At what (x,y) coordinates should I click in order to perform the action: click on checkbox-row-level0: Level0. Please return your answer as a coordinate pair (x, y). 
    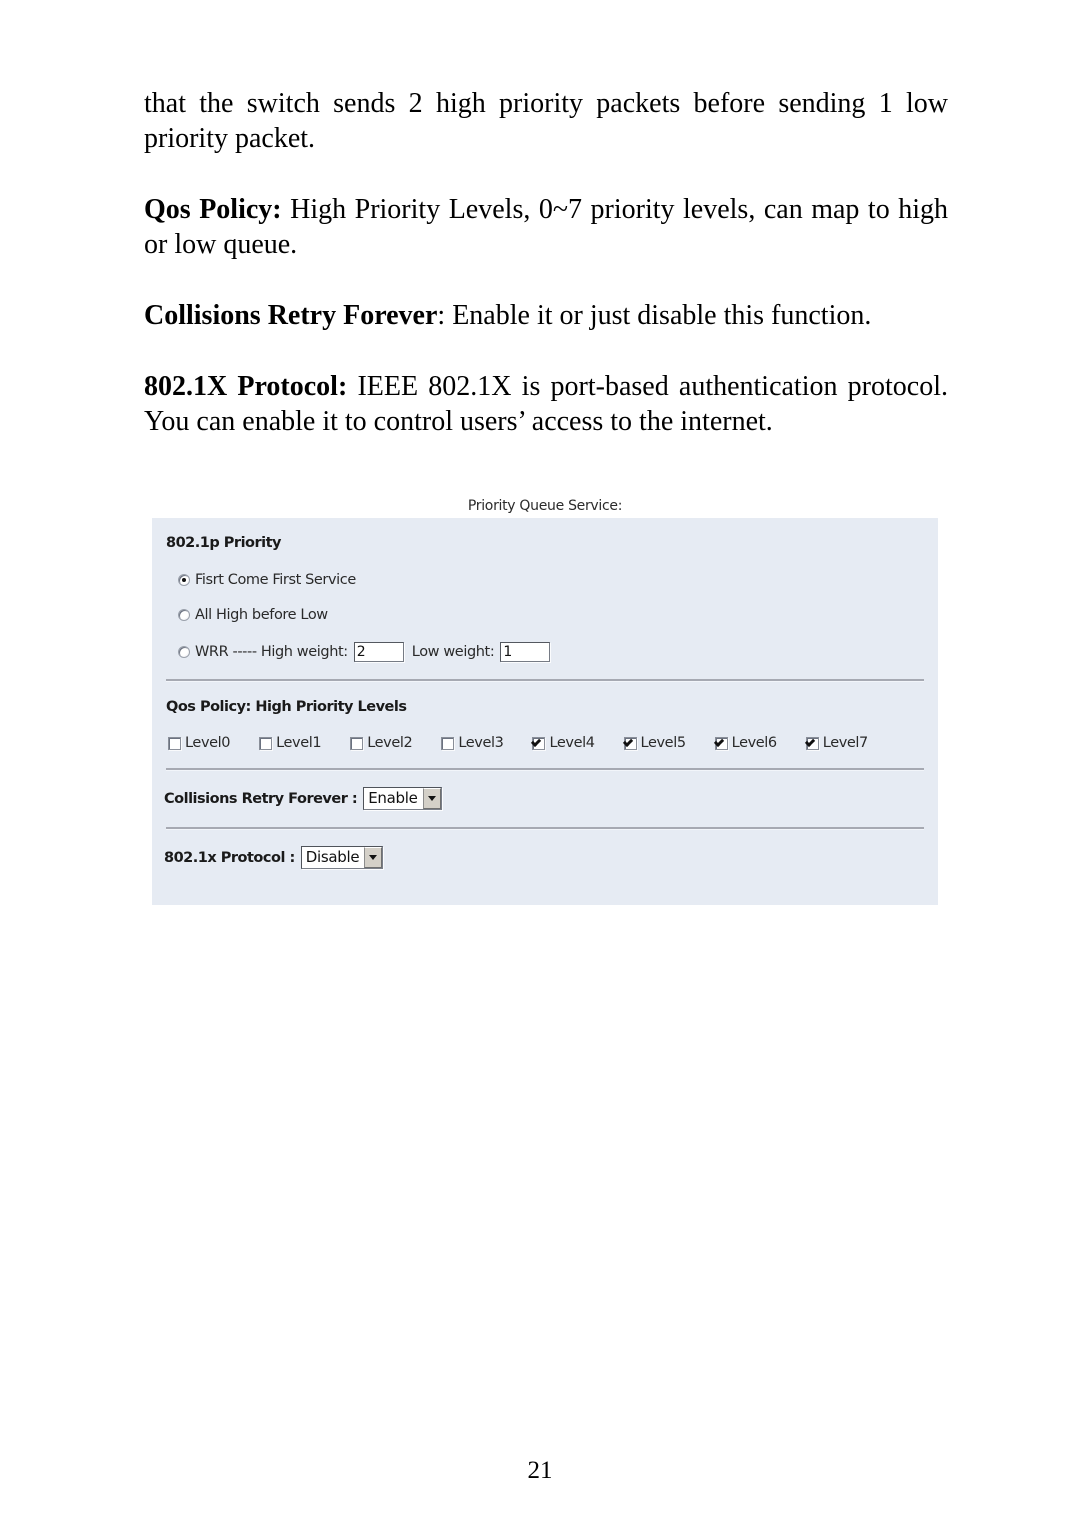
    Looking at the image, I should click on (197, 743).